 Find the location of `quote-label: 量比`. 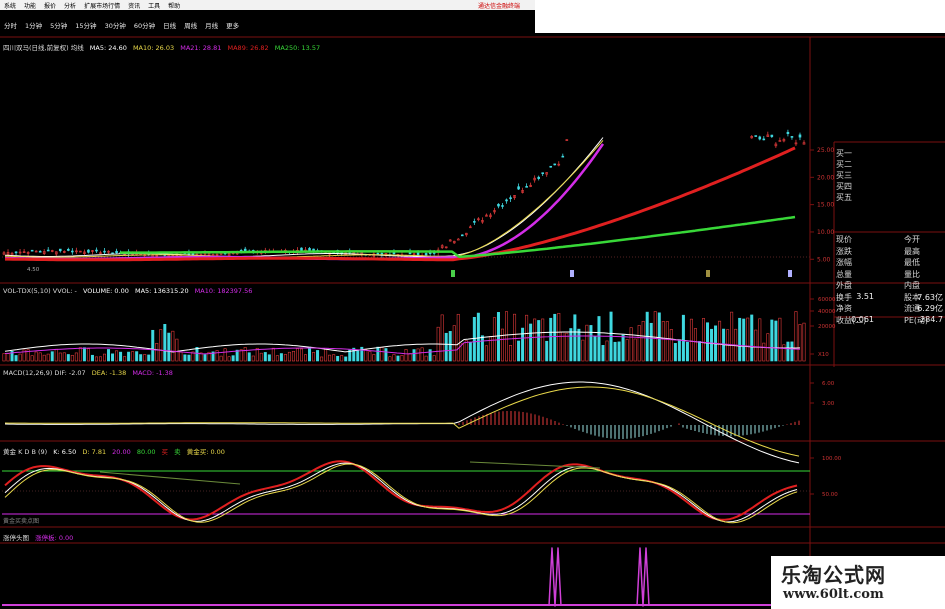

quote-label: 量比 is located at coordinates (912, 274).